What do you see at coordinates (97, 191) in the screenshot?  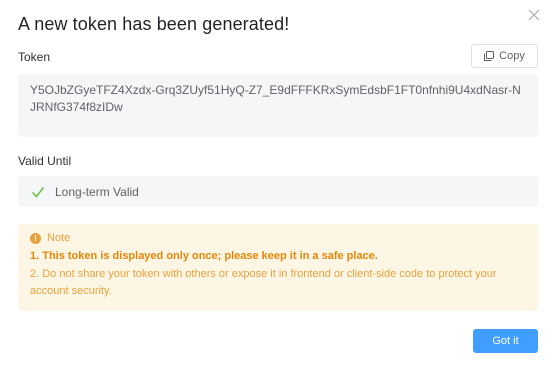 I see `valid-until-value: Long-term Valid` at bounding box center [97, 191].